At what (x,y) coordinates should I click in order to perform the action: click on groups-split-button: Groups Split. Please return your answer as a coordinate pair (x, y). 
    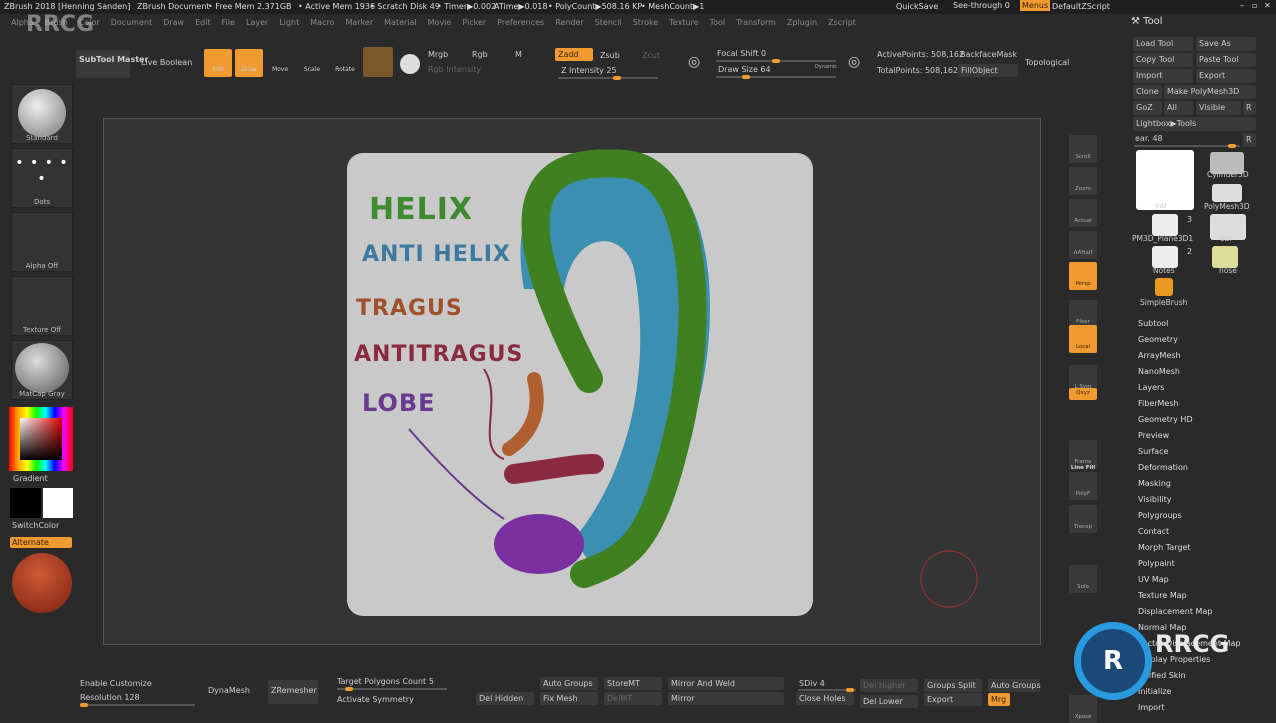
    Looking at the image, I should click on (953, 685).